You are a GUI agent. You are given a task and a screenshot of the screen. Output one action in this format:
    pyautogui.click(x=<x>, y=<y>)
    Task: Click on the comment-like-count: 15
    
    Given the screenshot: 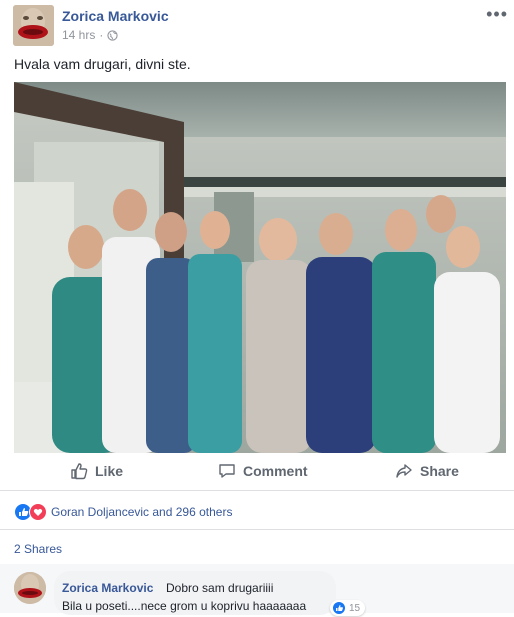 What is the action you would take?
    pyautogui.click(x=348, y=608)
    